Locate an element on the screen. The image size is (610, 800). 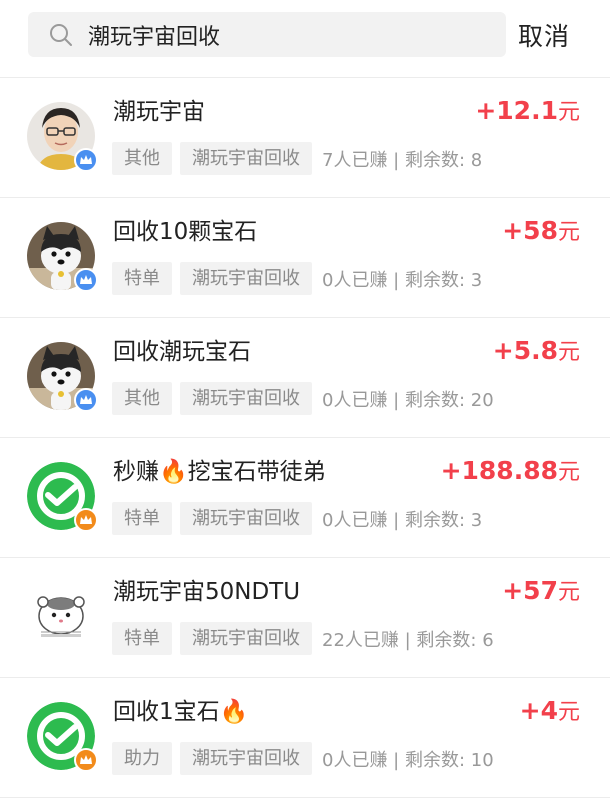
item-meta: 其他 潮玩宇宙回收 7人已赚 | 剩余数: 8 is located at coordinates (297, 158).